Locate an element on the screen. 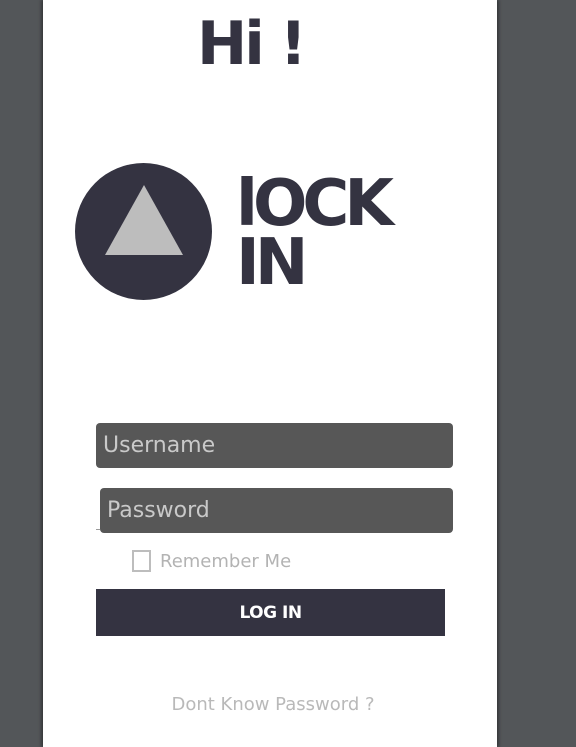 The width and height of the screenshot is (576, 747). password-input: Password is located at coordinates (276, 510).